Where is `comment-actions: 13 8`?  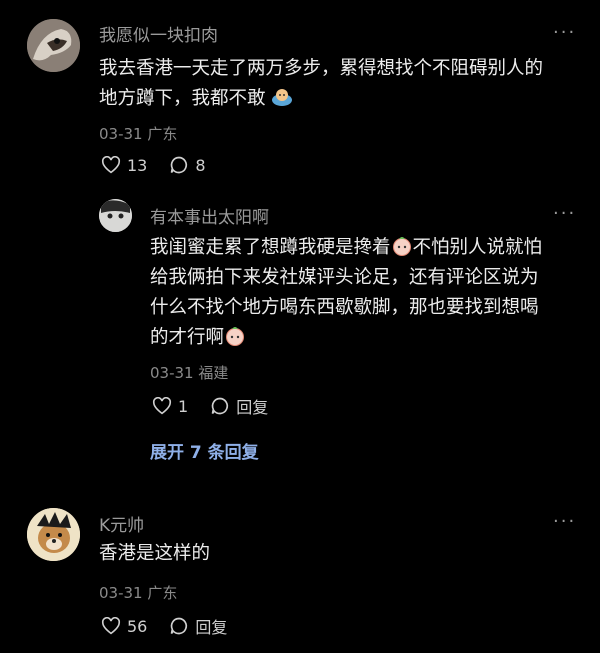 comment-actions: 13 8 is located at coordinates (164, 165).